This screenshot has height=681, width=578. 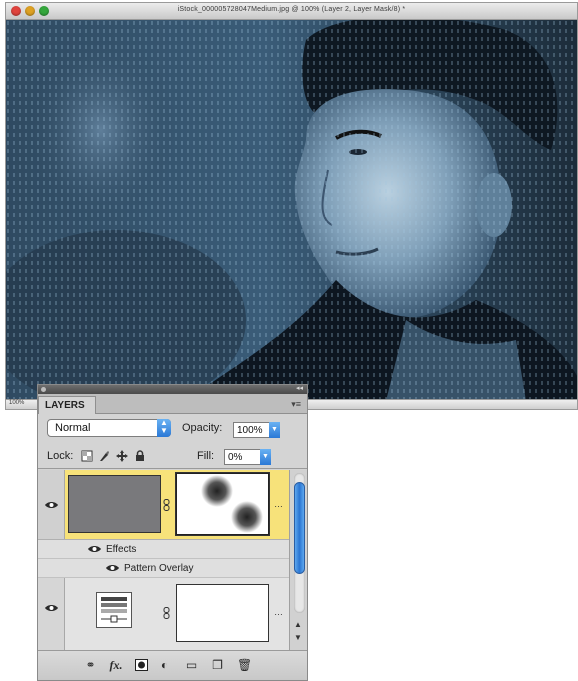 What do you see at coordinates (116, 665) in the screenshot?
I see `fx-icon: fx.` at bounding box center [116, 665].